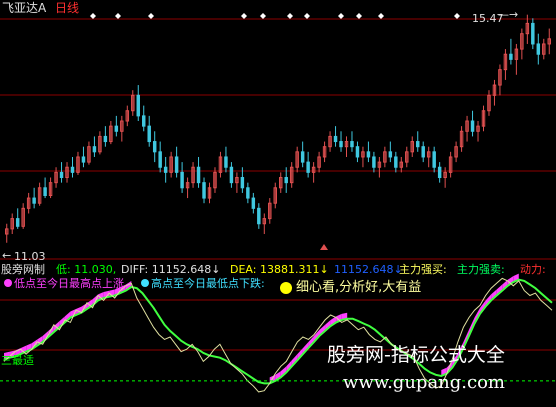 The width and height of the screenshot is (556, 407). What do you see at coordinates (86, 269) in the screenshot?
I see `low-value: 低: 11.030,` at bounding box center [86, 269].